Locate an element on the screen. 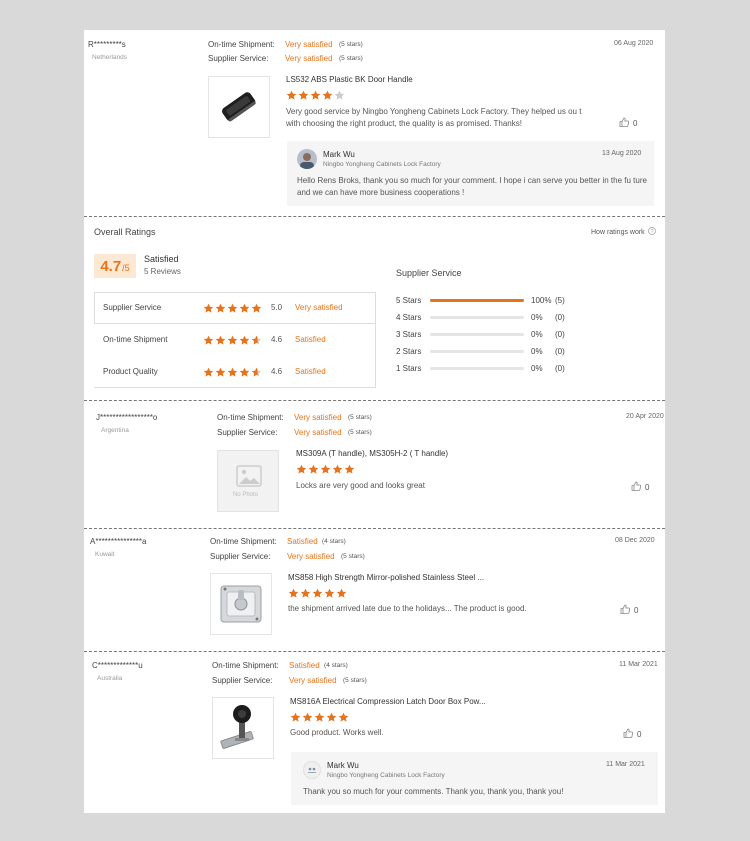 The image size is (750, 841). reply-date: 13 Aug 2020 is located at coordinates (622, 153).